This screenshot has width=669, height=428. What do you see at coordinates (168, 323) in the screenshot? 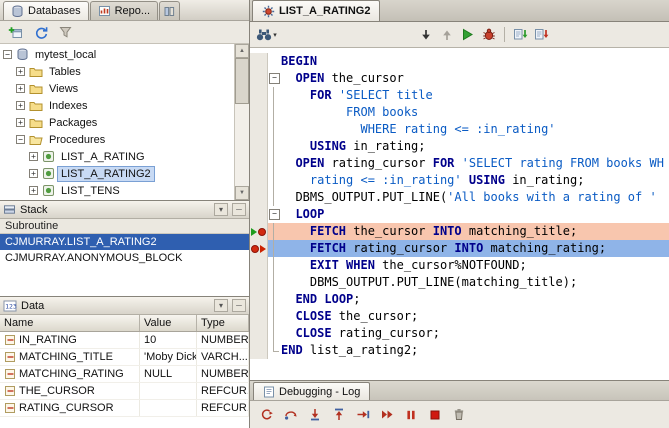
I see `column-header-value: Value` at bounding box center [168, 323].